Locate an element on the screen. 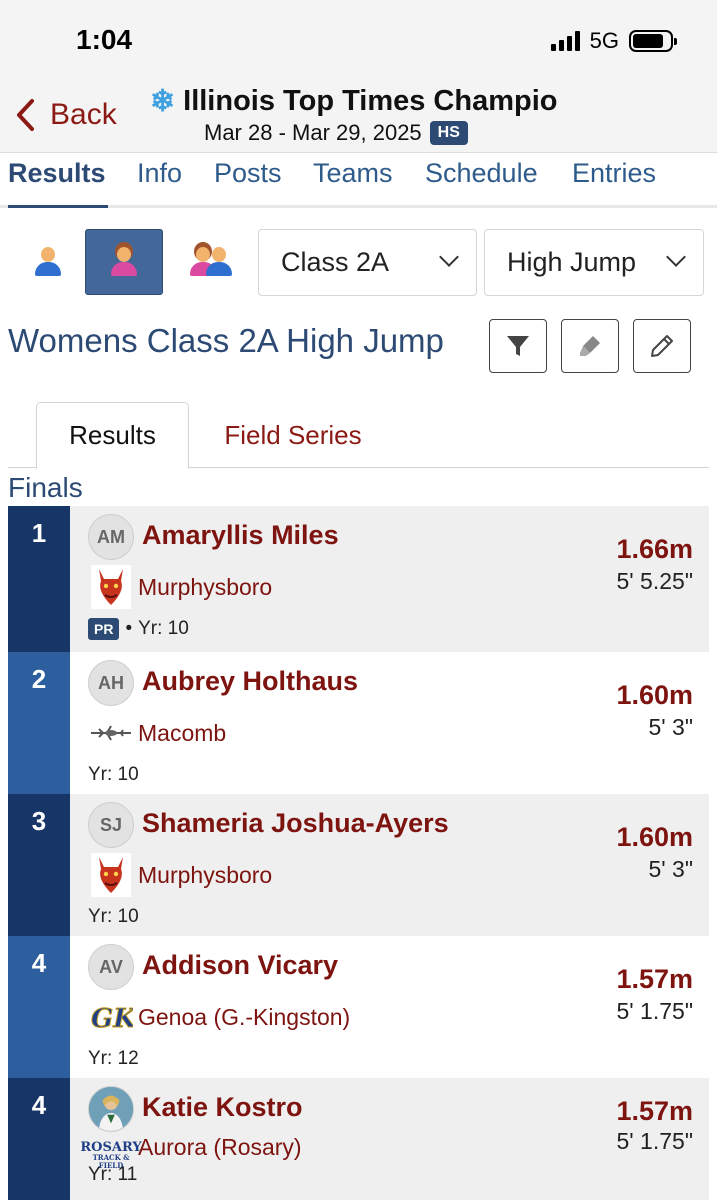 This screenshot has height=1200, width=717. status-bar: 1:04 5G is located at coordinates (358, 40).